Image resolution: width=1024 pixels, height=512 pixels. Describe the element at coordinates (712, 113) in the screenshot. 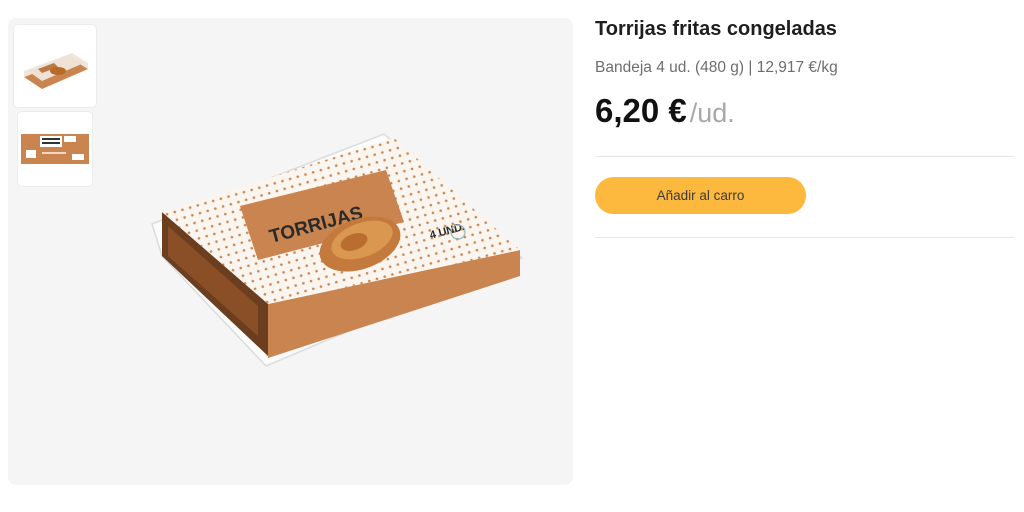

I see `price-unit: /ud.` at that location.